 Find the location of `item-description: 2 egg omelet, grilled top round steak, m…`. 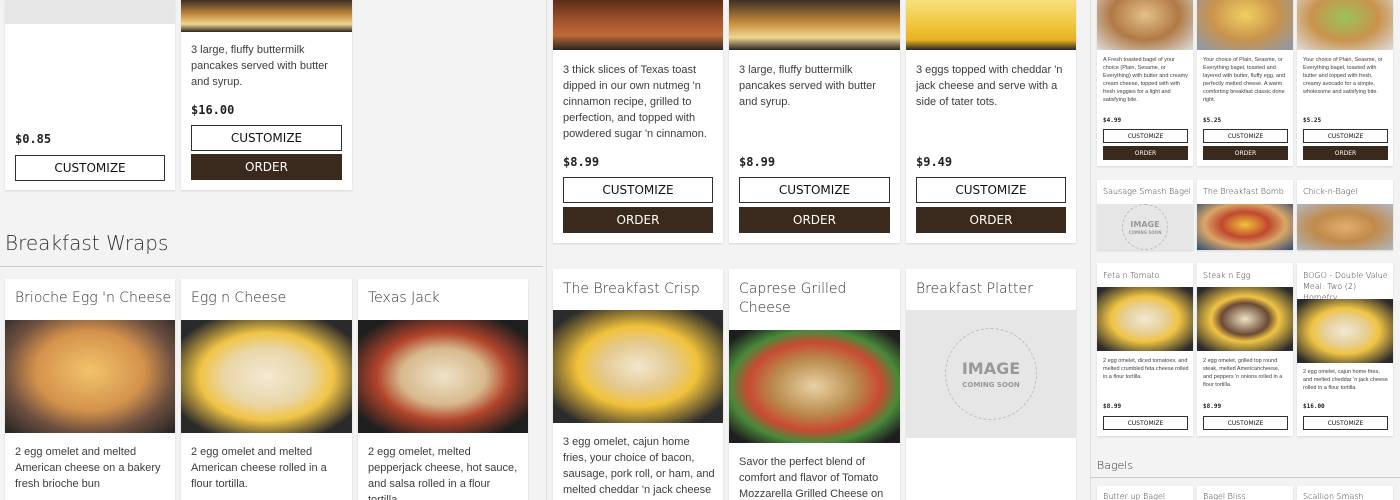

item-description: 2 egg omelet, grilled top round steak, m… is located at coordinates (1243, 373).